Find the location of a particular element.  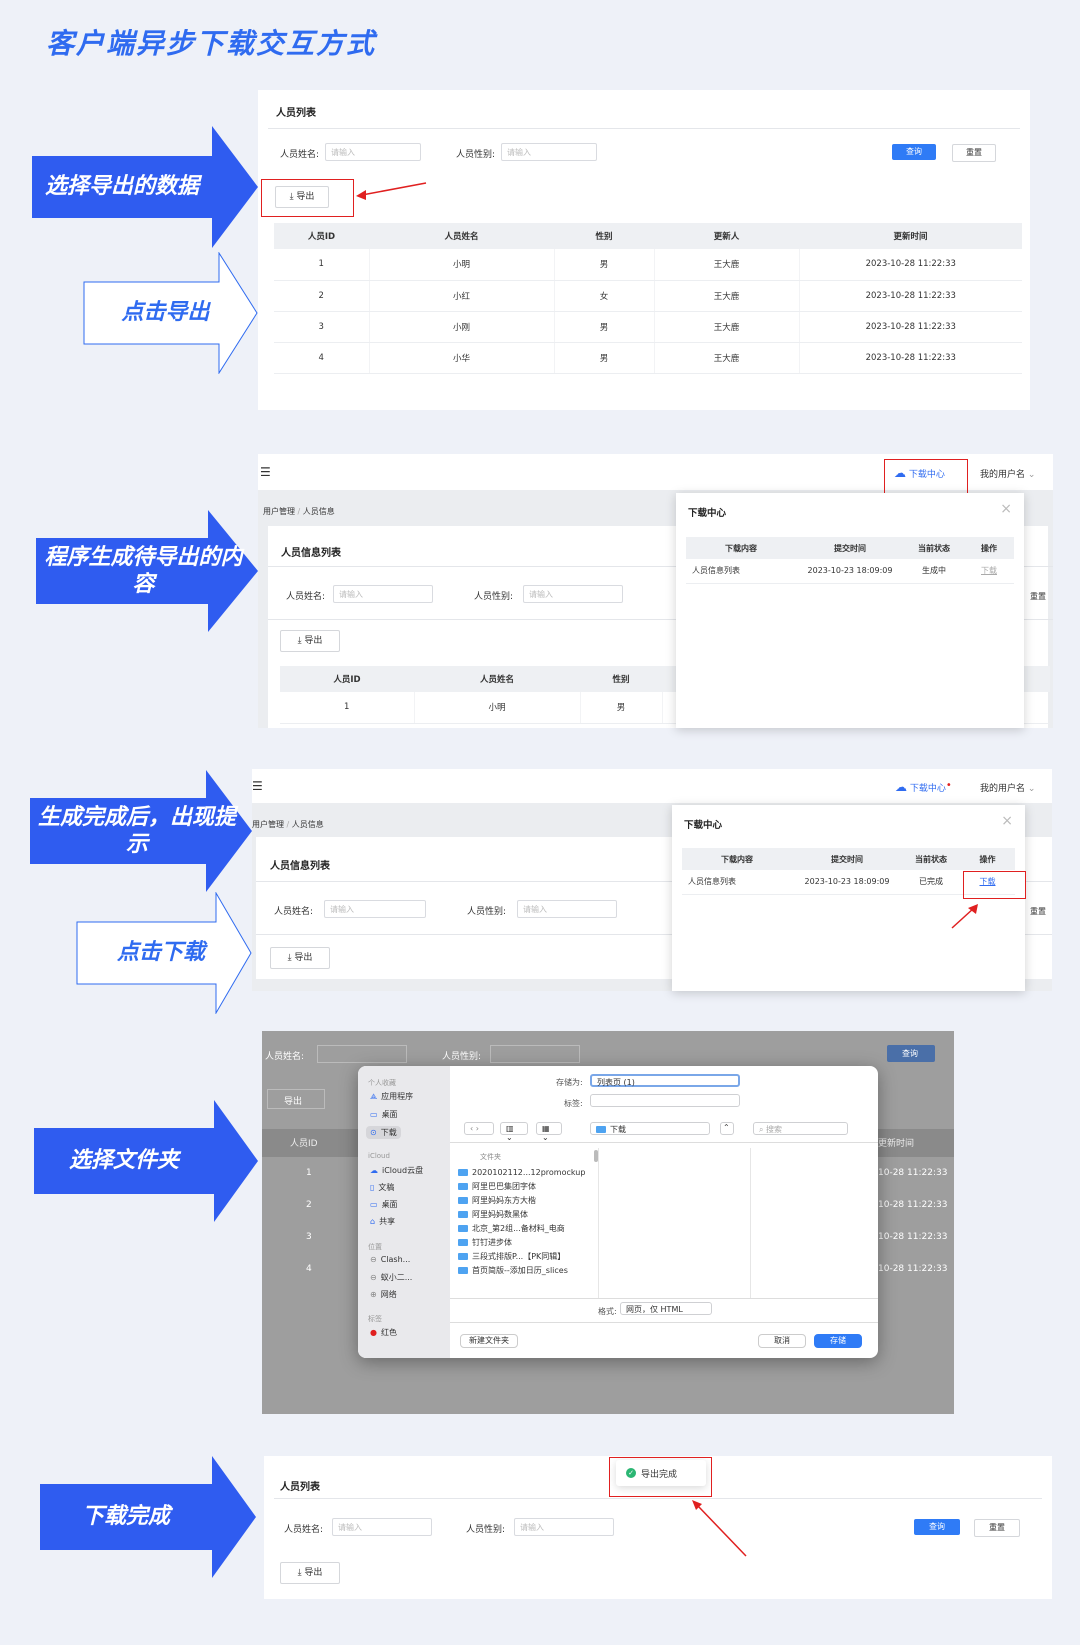

step-arrow-download-done: 下载完成 is located at coordinates (148, 1517).